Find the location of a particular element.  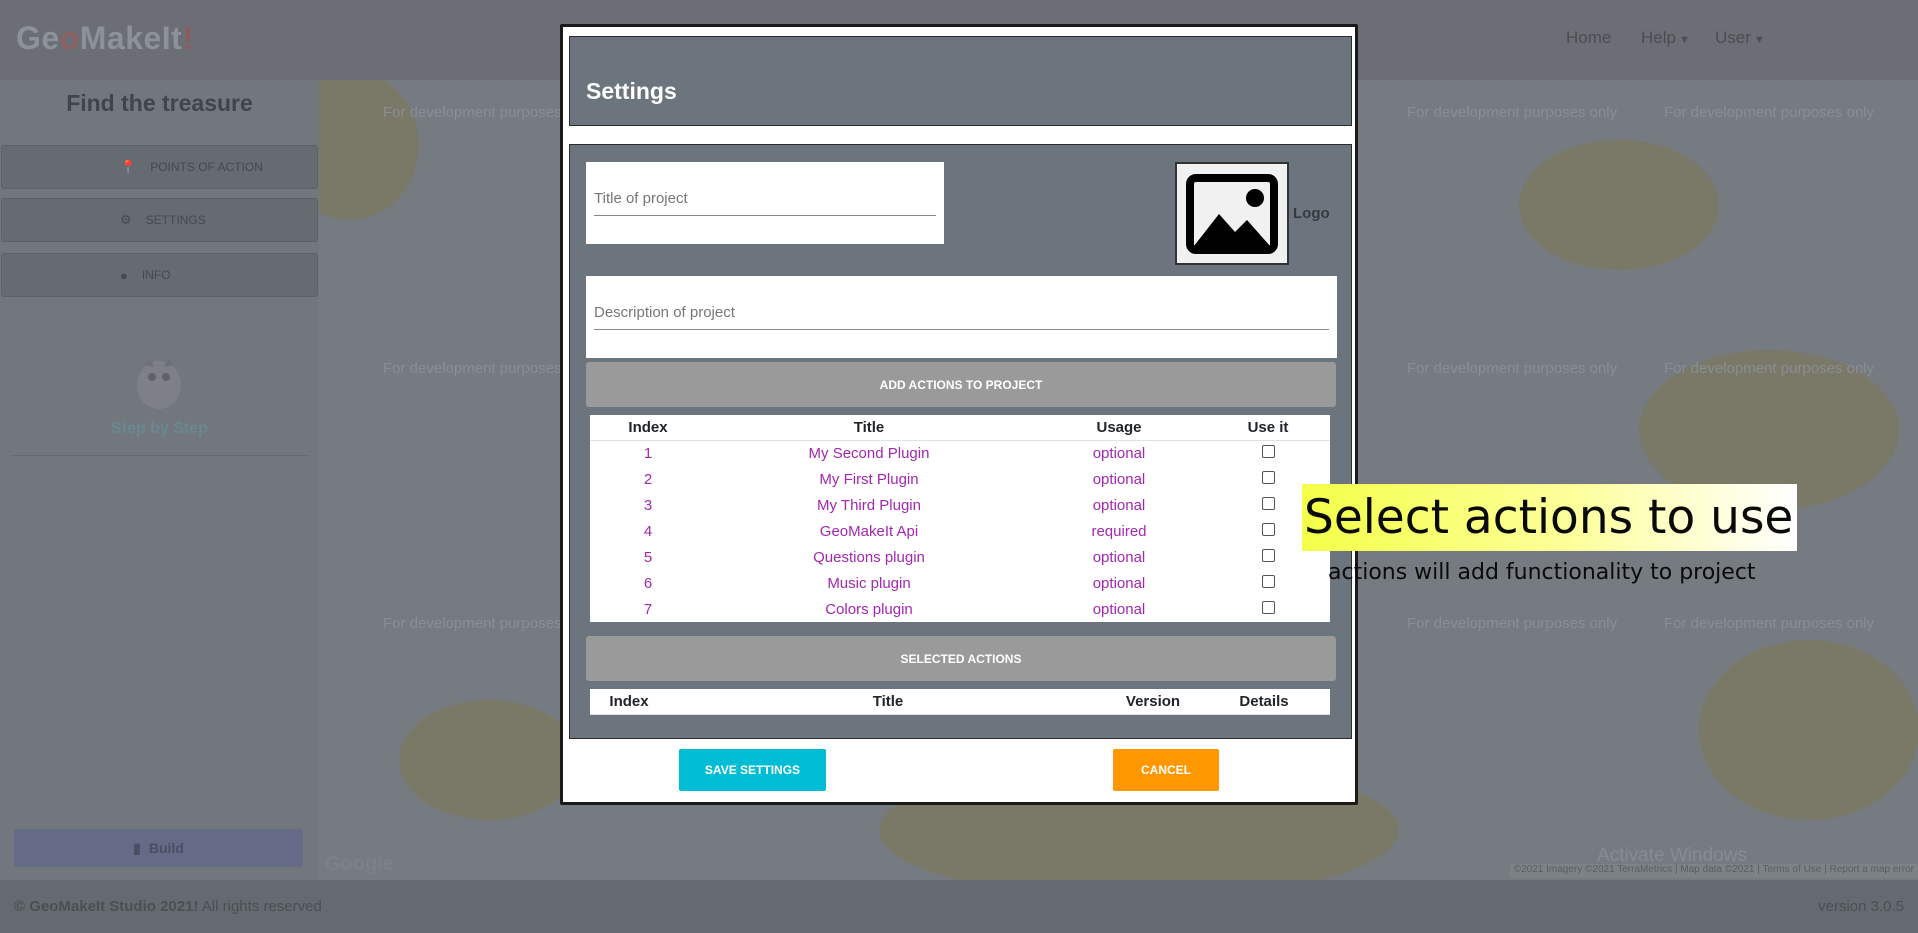

phone-icon: ▮ is located at coordinates (137, 847).